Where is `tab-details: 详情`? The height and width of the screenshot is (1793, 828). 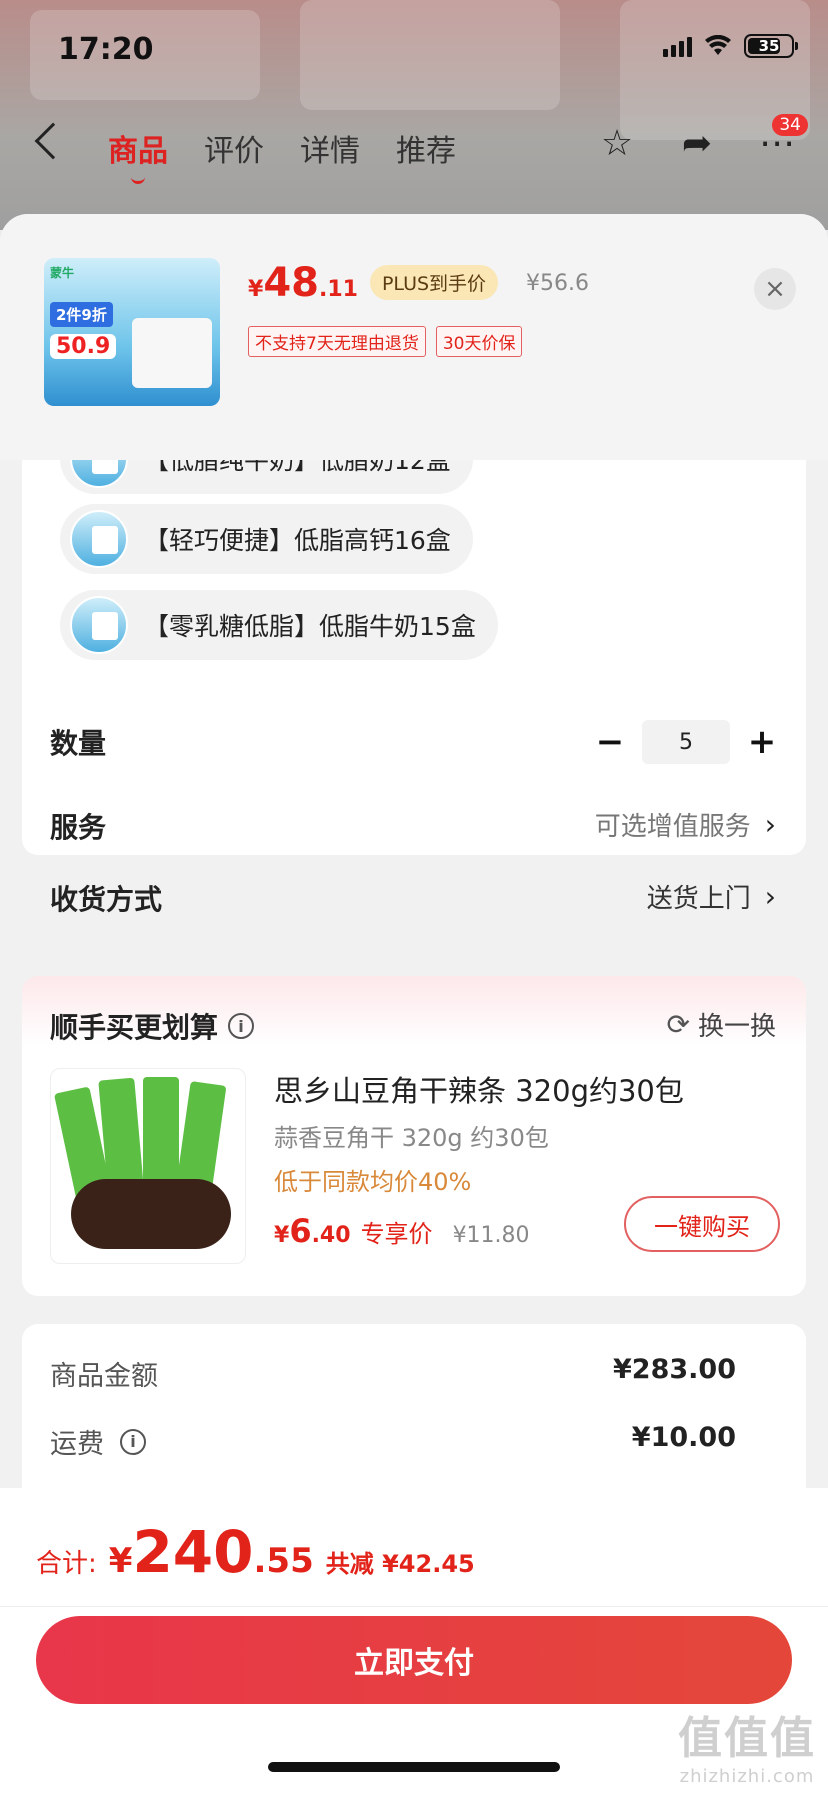
tab-details: 详情 is located at coordinates (330, 148).